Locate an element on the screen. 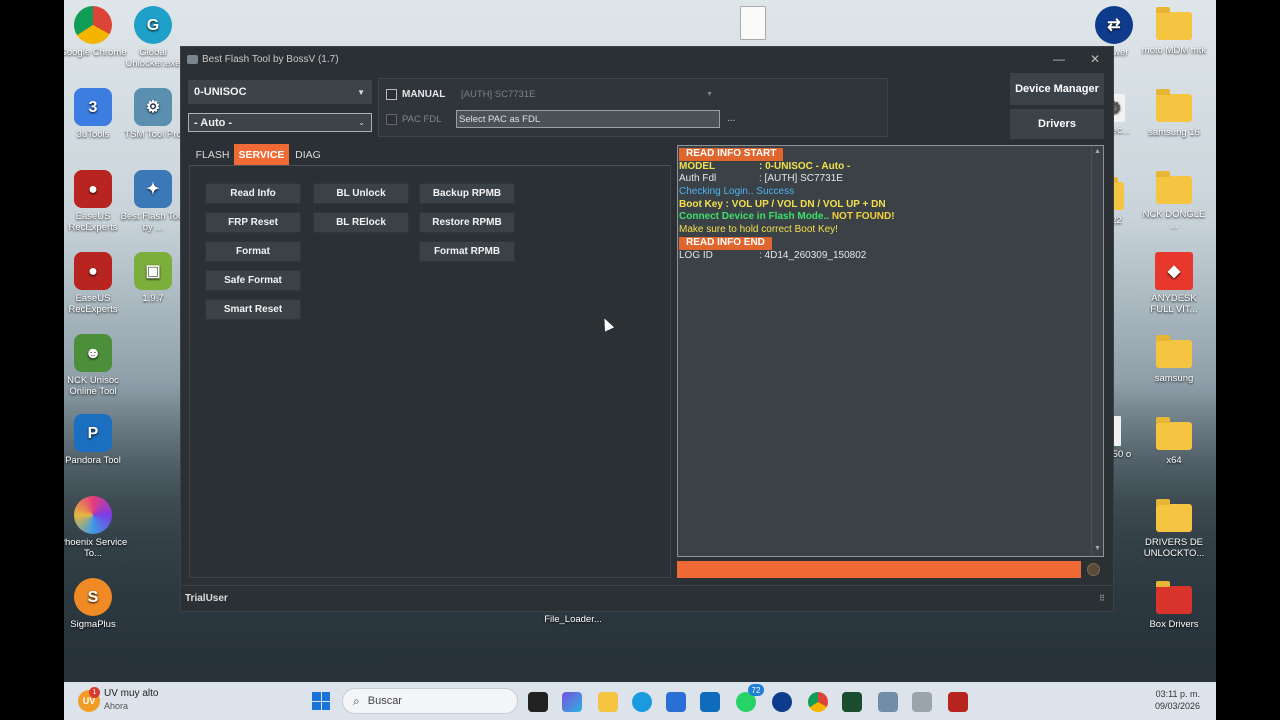  desktop-icon-label: Global Unlocker.exe is located at coordinates (153, 58).